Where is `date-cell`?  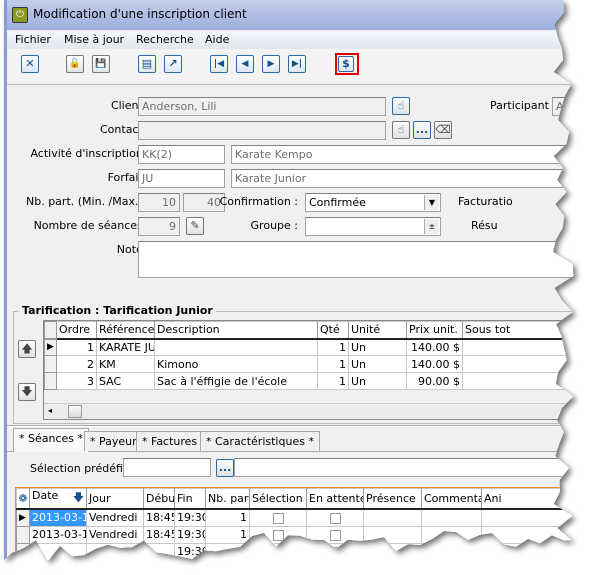
date-cell is located at coordinates (58, 551).